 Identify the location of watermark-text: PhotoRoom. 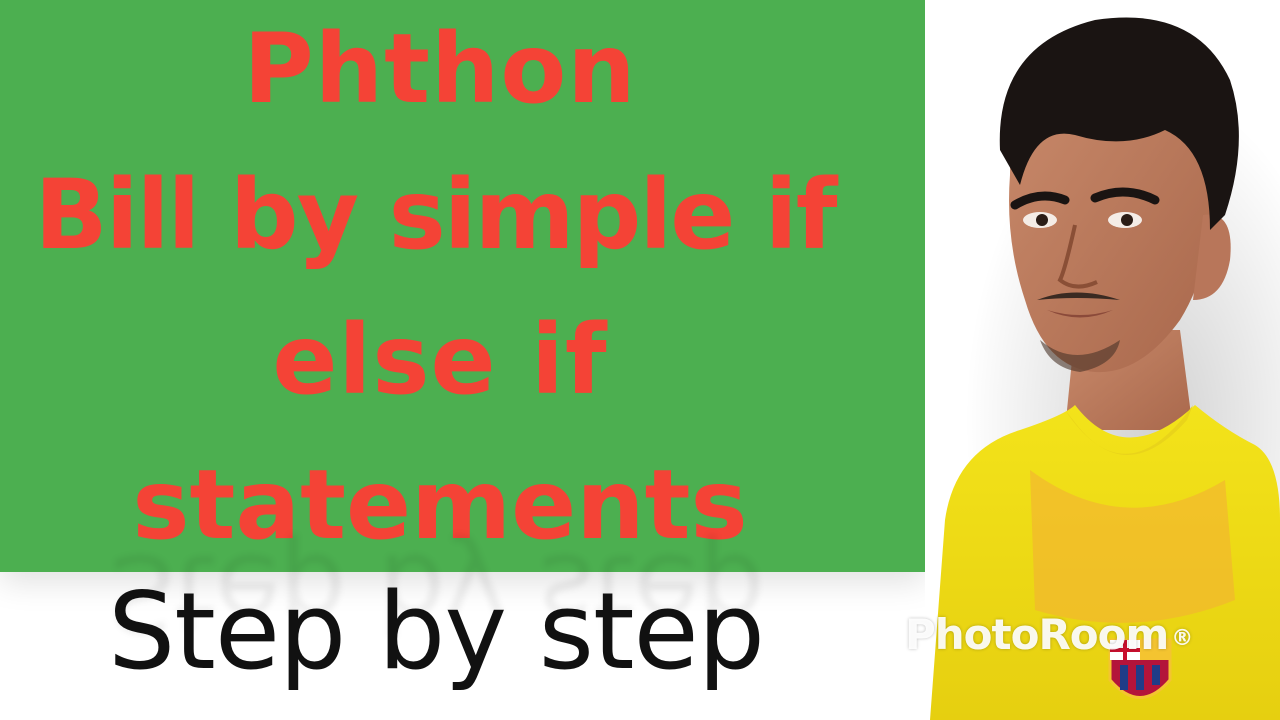
(1037, 634).